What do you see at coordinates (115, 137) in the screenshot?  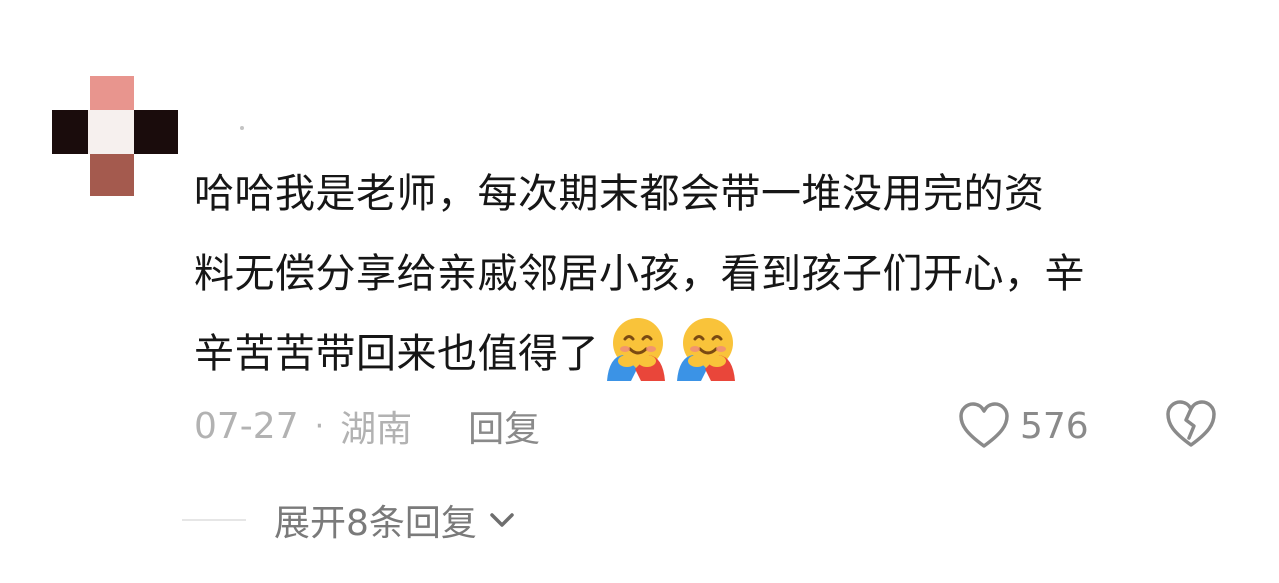 I see `avatar` at bounding box center [115, 137].